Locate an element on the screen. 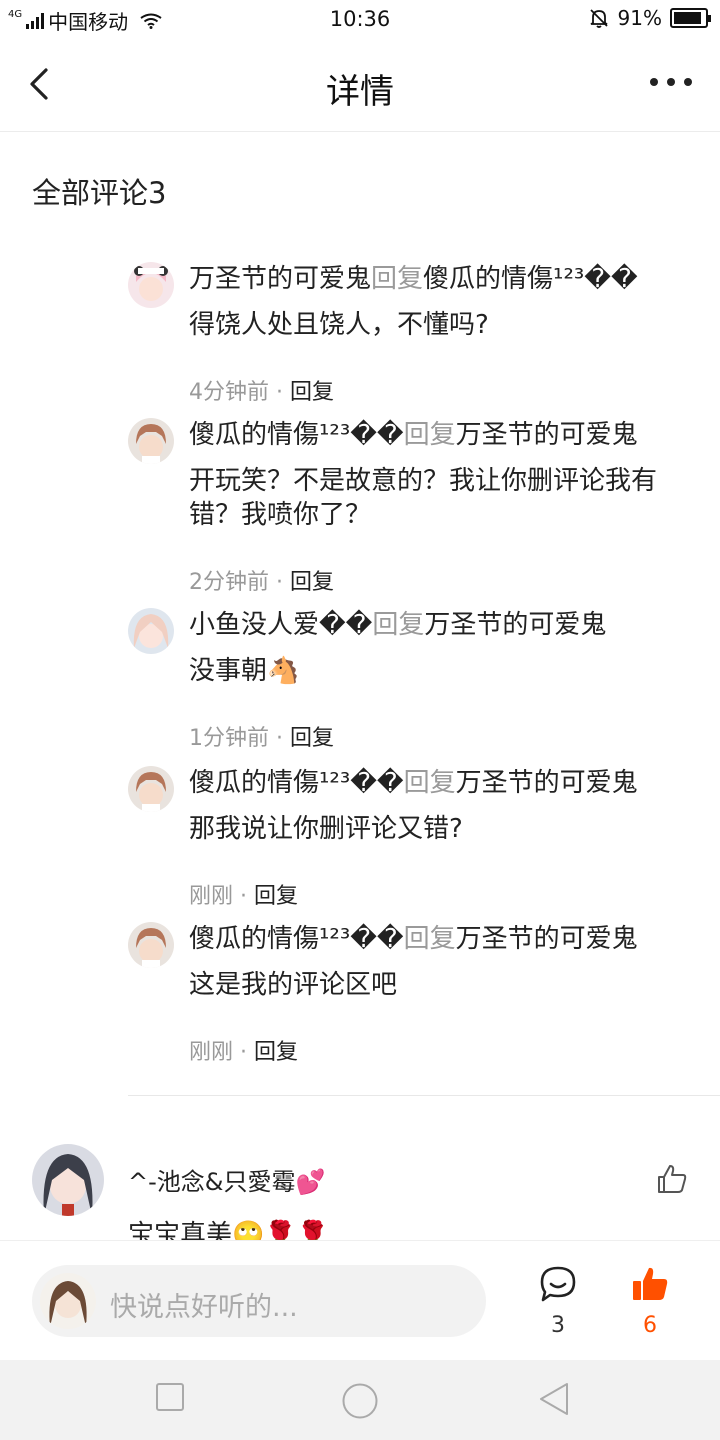  reply-body: 傻瓜的情傷¹²³��回复万圣节的可爱鬼 那我说让你删评论又错? is located at coordinates (434, 806).